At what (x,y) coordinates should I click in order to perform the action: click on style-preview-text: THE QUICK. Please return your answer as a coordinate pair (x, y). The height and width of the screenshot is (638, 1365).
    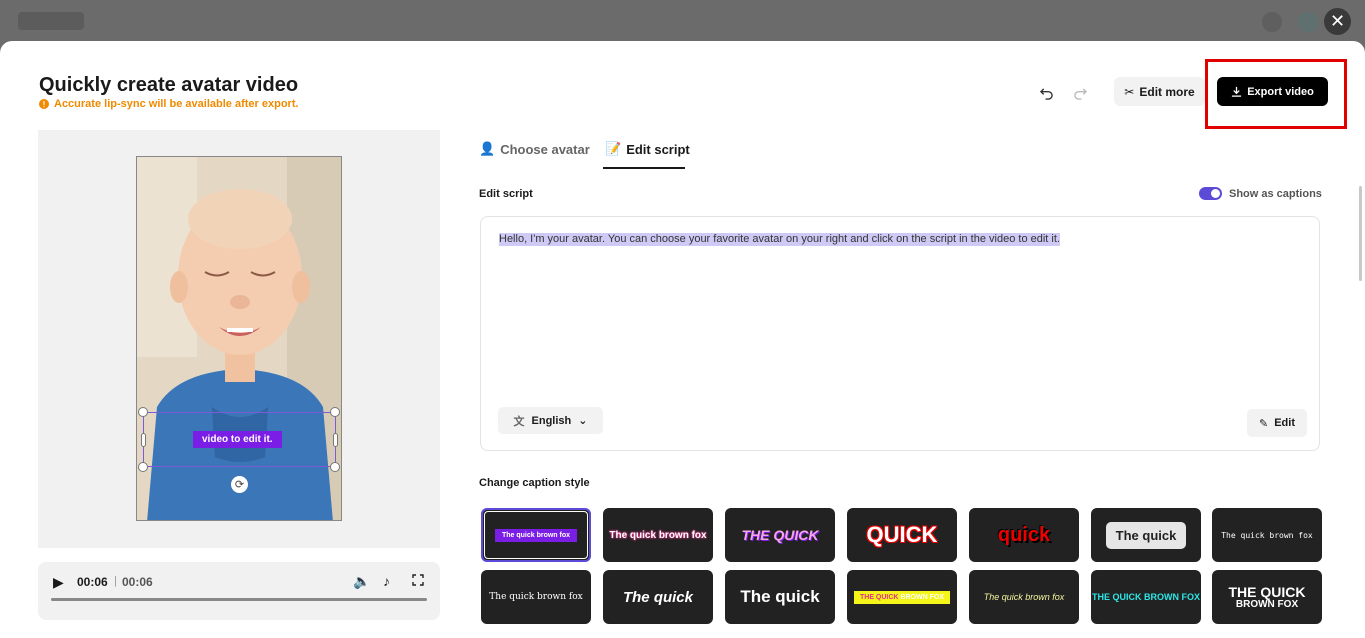
    Looking at the image, I should click on (780, 535).